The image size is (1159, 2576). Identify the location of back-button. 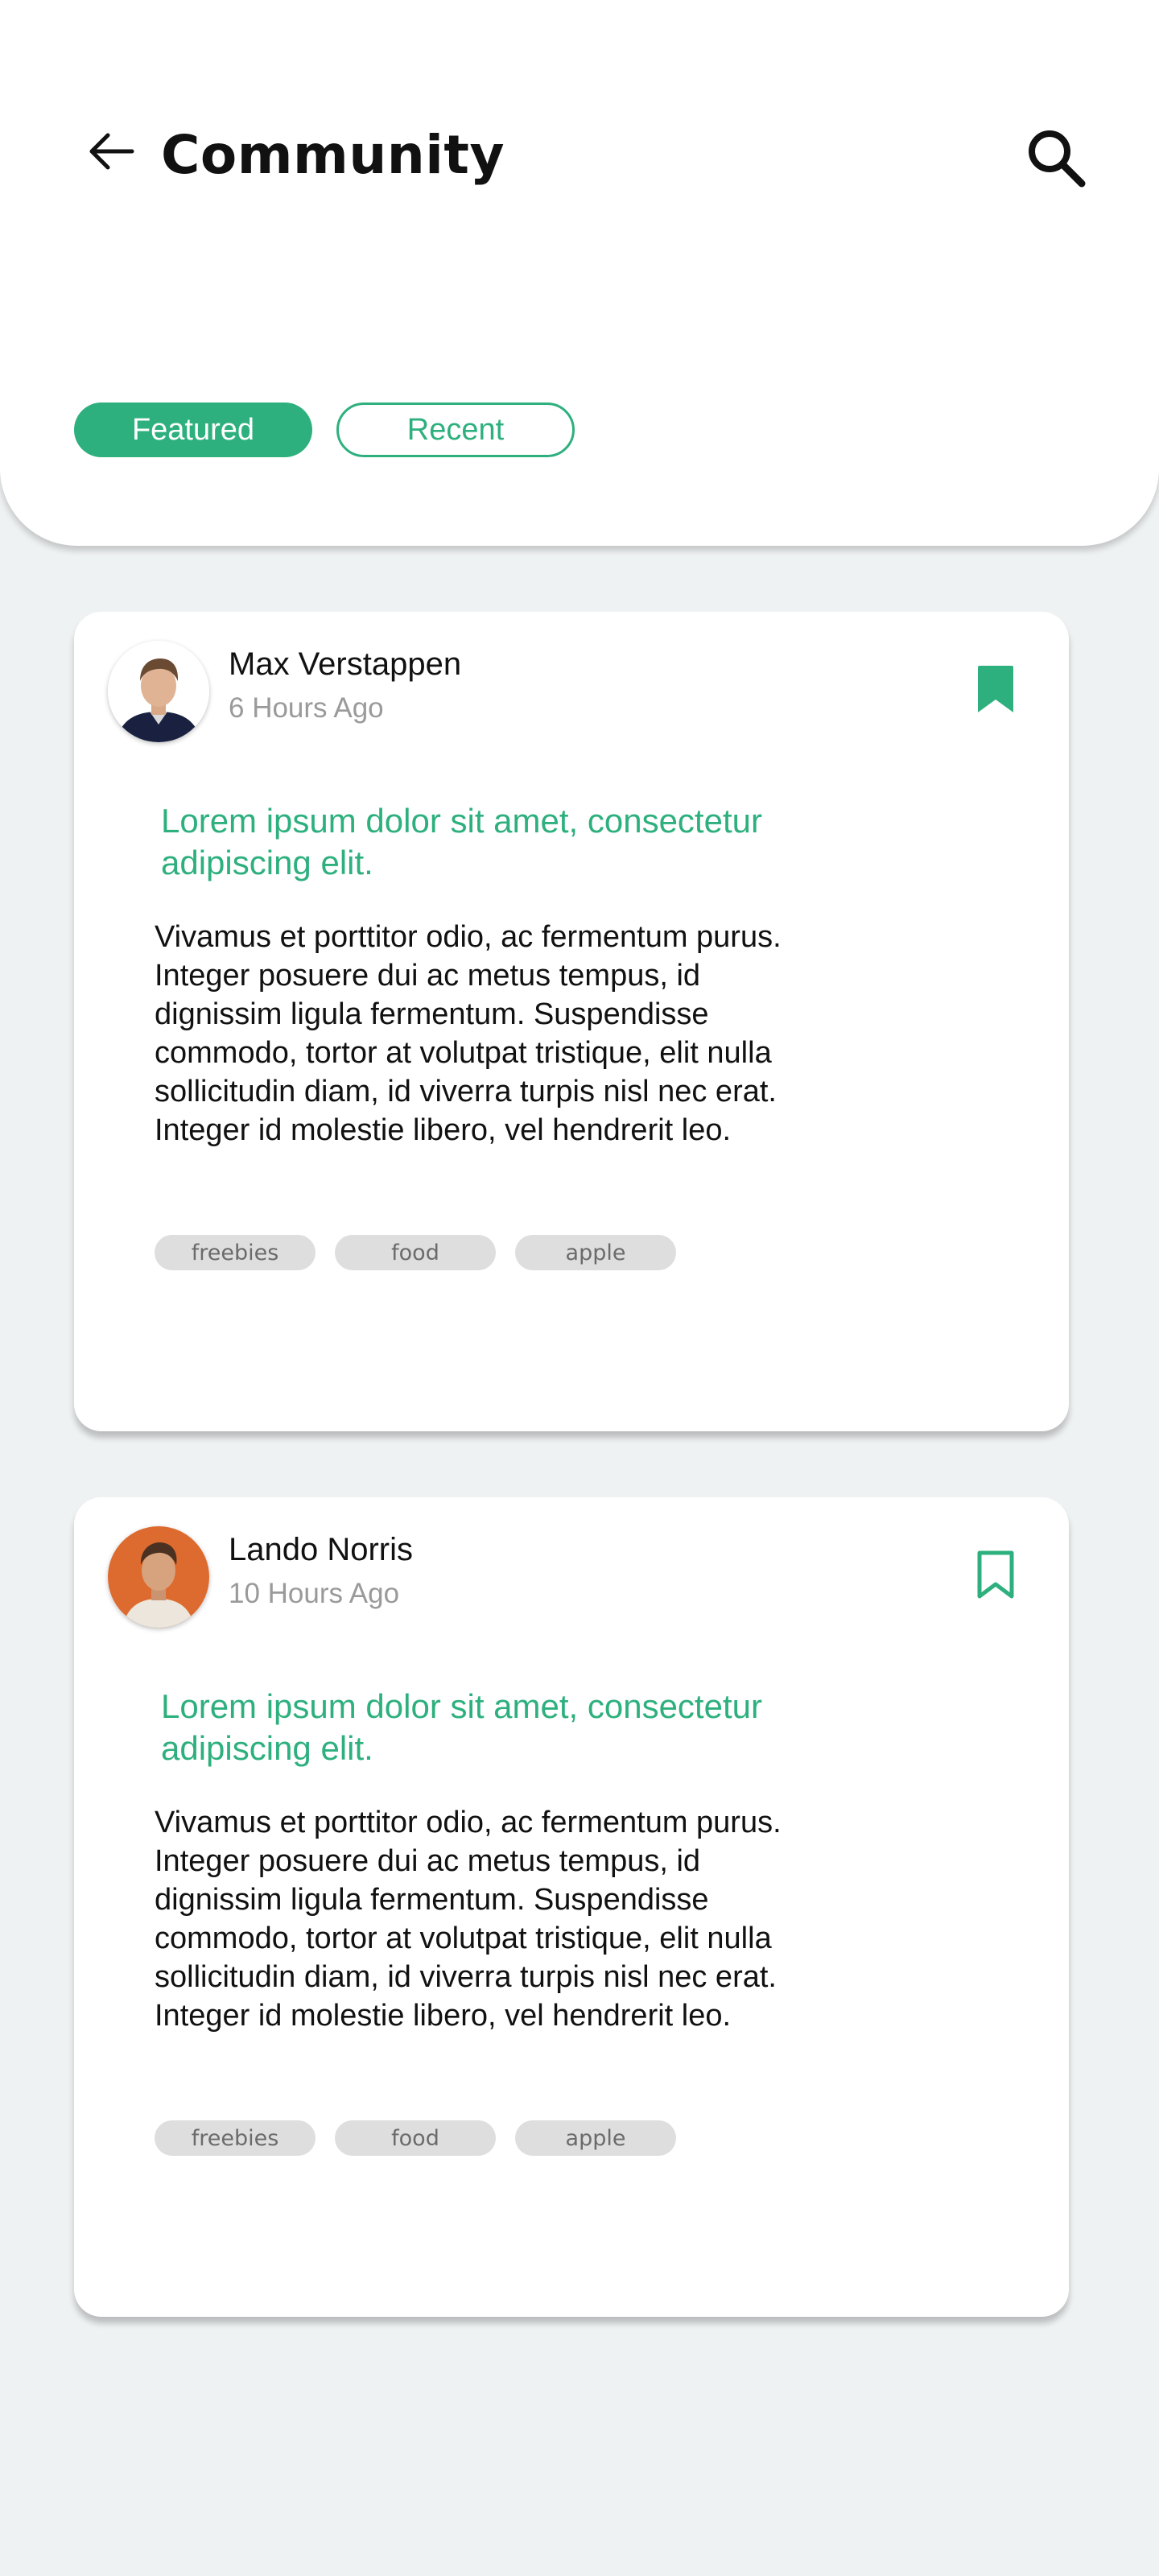
(111, 151).